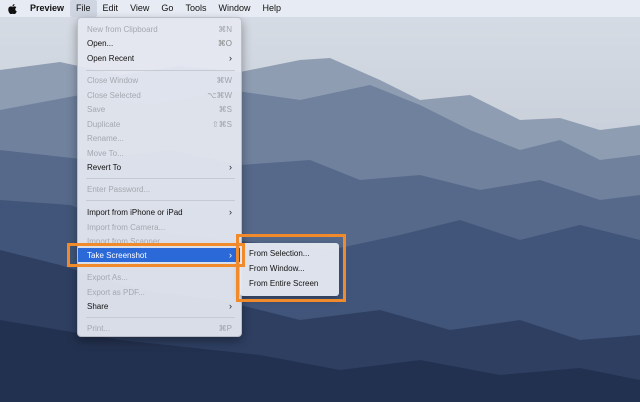 The width and height of the screenshot is (640, 402). I want to click on menubar-help: Help, so click(271, 8).